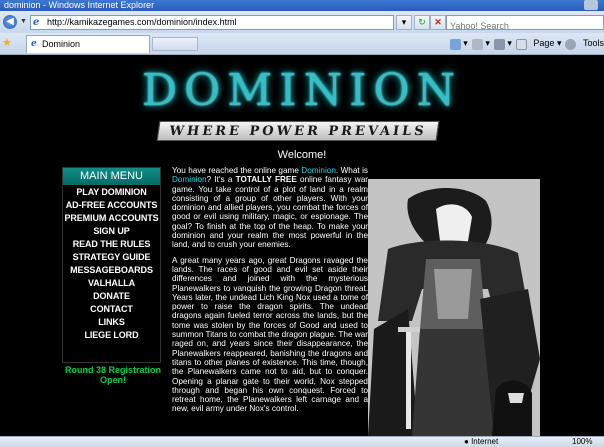 This screenshot has width=604, height=447. Describe the element at coordinates (422, 22) in the screenshot. I see `refresh-icon: ↻` at that location.